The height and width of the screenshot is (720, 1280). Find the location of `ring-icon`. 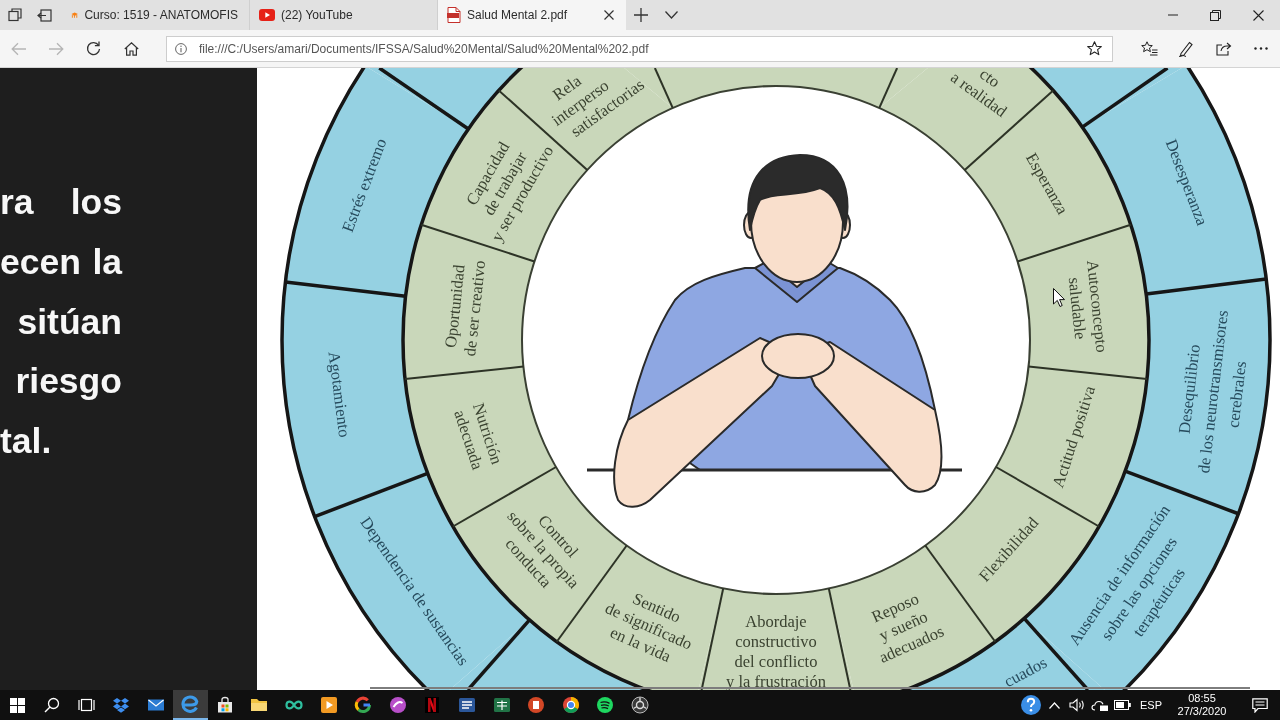

ring-icon is located at coordinates (363, 705).